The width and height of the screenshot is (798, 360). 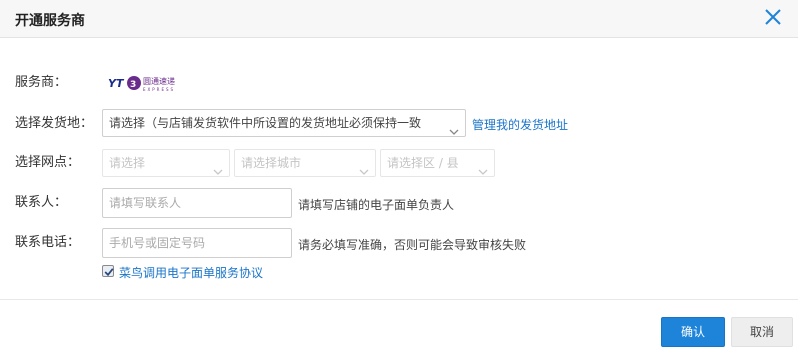 What do you see at coordinates (191, 272) in the screenshot?
I see `agreement-link: 菜鸟调用电子面单服务协议` at bounding box center [191, 272].